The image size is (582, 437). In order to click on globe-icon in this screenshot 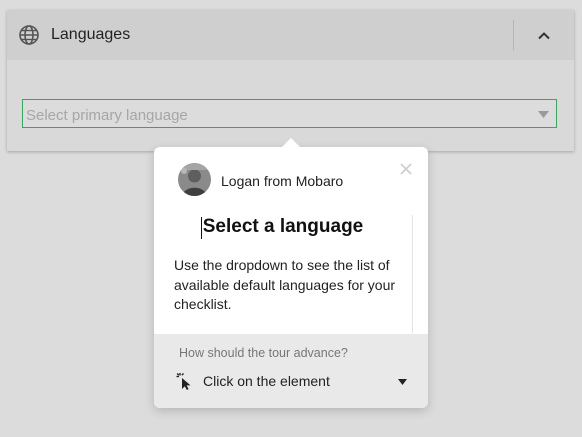, I will do `click(29, 35)`.